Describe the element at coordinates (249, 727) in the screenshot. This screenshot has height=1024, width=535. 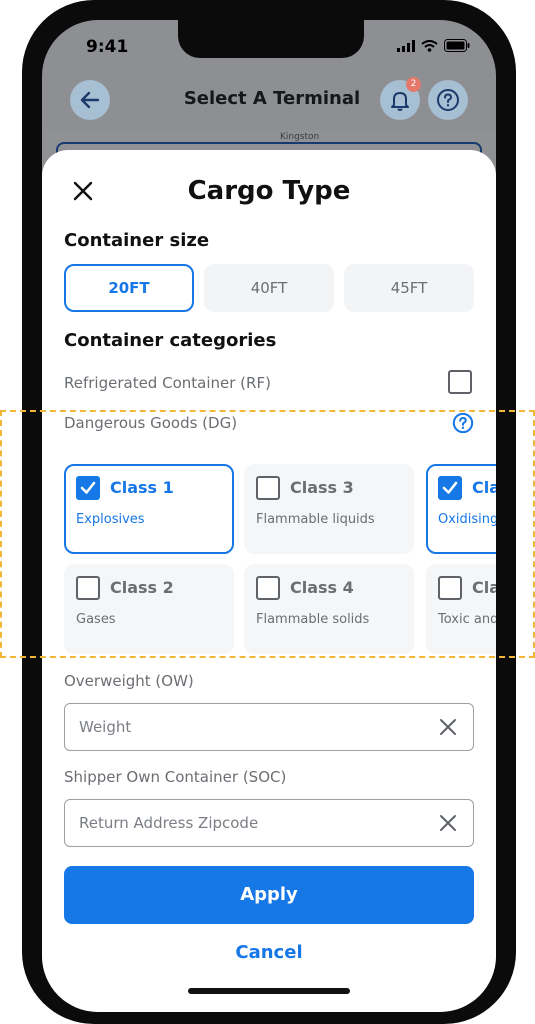
I see `weight-input` at that location.